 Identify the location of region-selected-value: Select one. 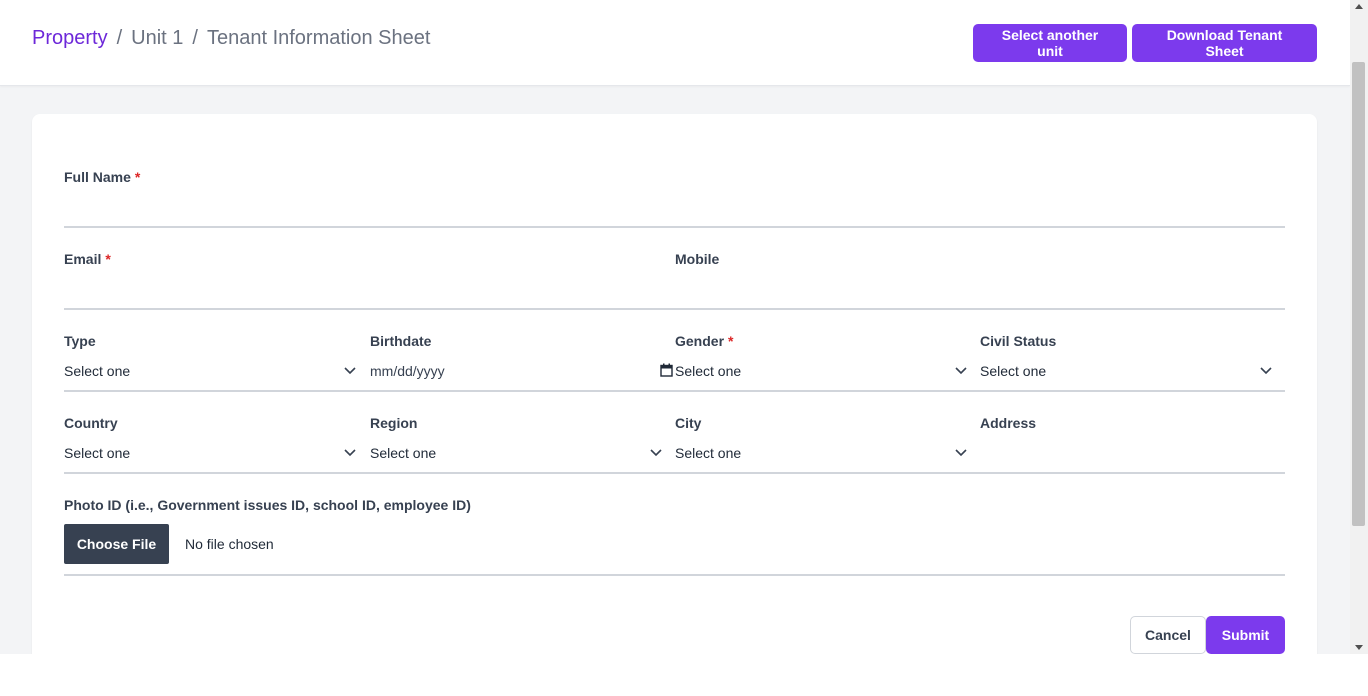
(403, 453).